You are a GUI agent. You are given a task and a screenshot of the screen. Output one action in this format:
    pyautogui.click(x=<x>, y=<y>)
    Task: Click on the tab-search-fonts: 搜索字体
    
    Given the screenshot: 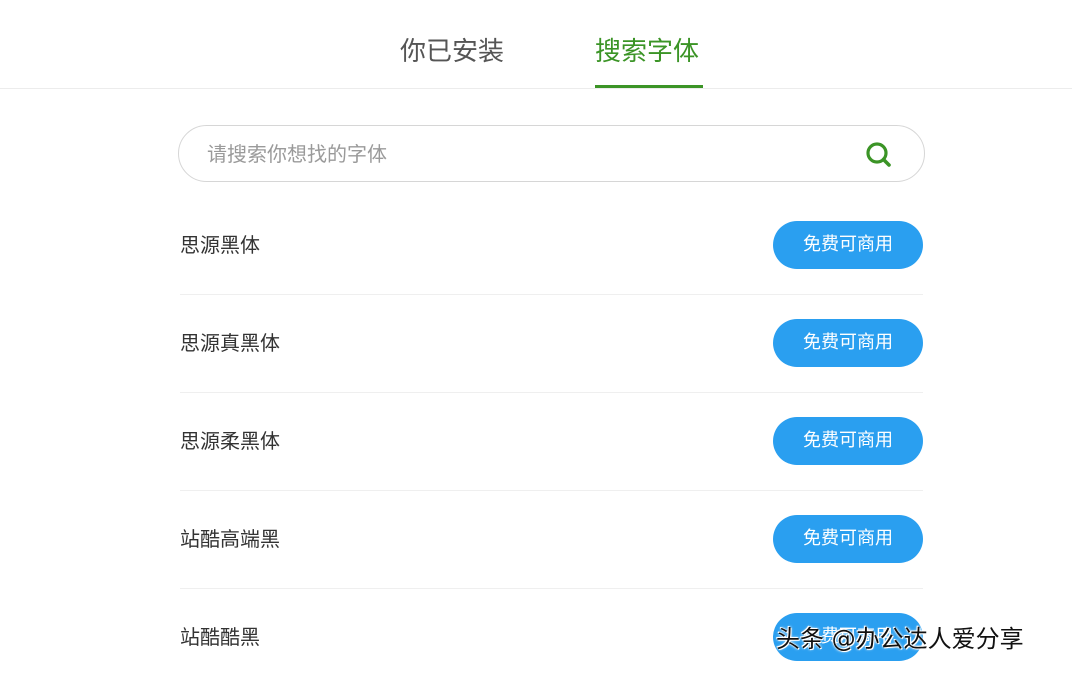 What is the action you would take?
    pyautogui.click(x=650, y=61)
    